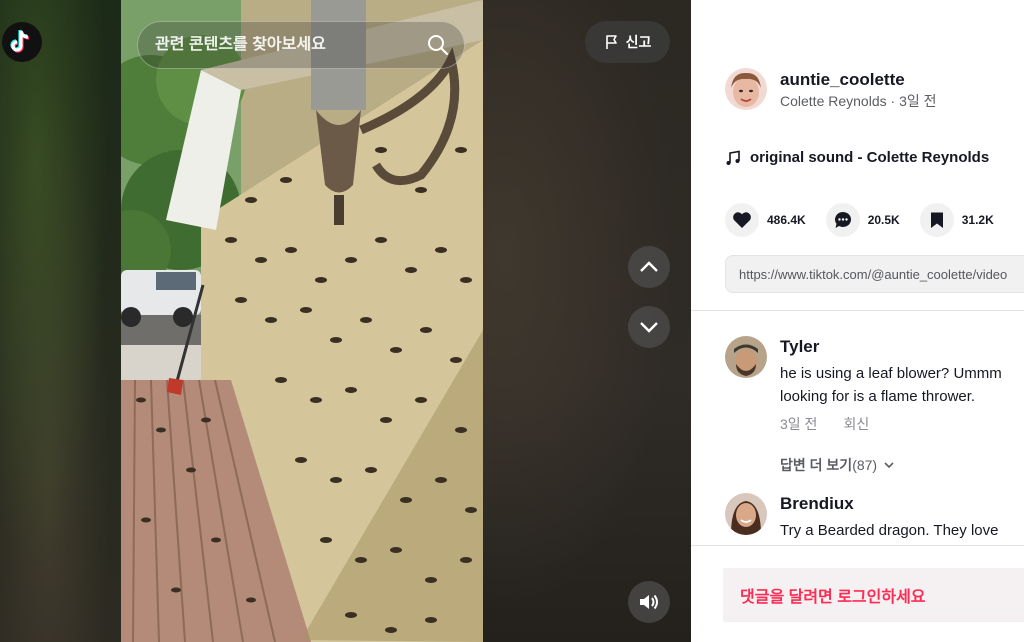  I want to click on search-bar, so click(301, 45).